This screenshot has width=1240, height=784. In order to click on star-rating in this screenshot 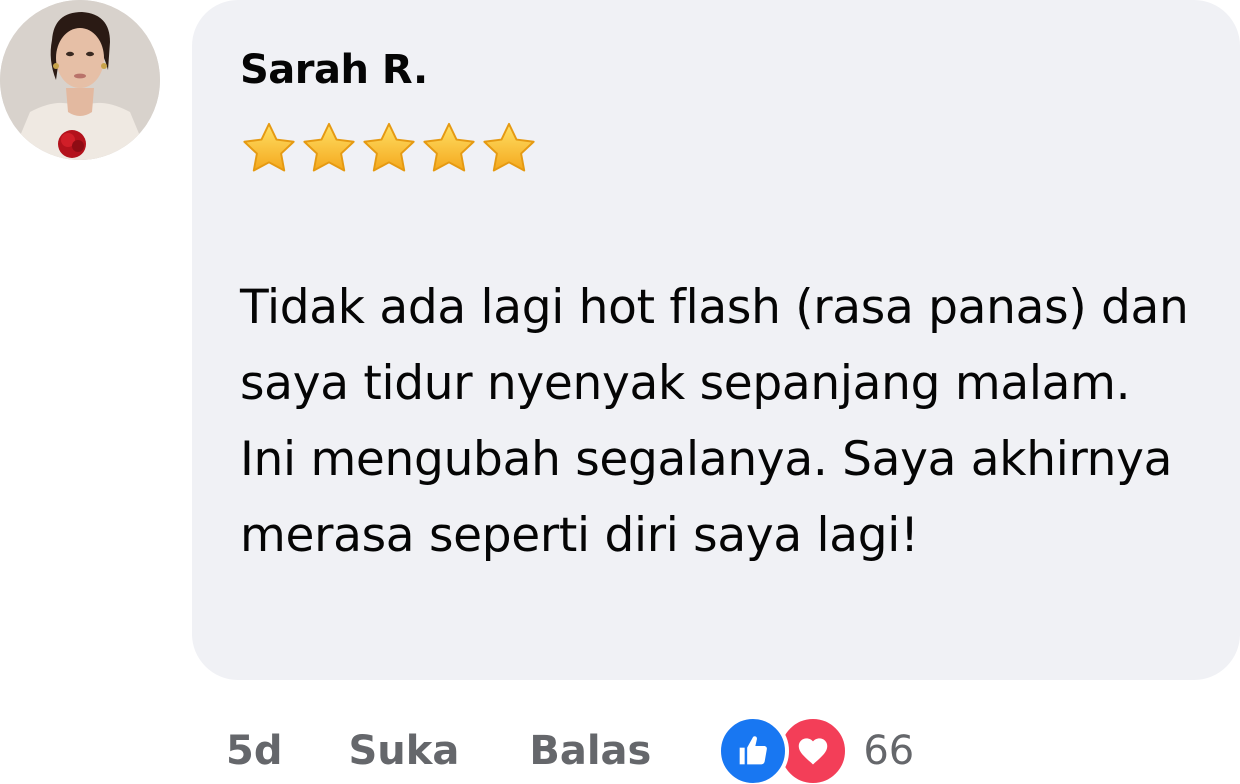, I will do `click(720, 150)`.